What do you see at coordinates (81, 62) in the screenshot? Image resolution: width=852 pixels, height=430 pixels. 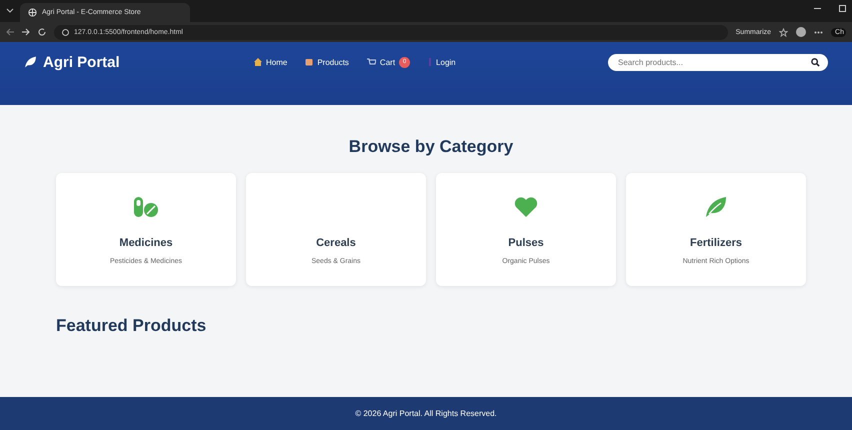 I see `brand-name: Agri Portal` at bounding box center [81, 62].